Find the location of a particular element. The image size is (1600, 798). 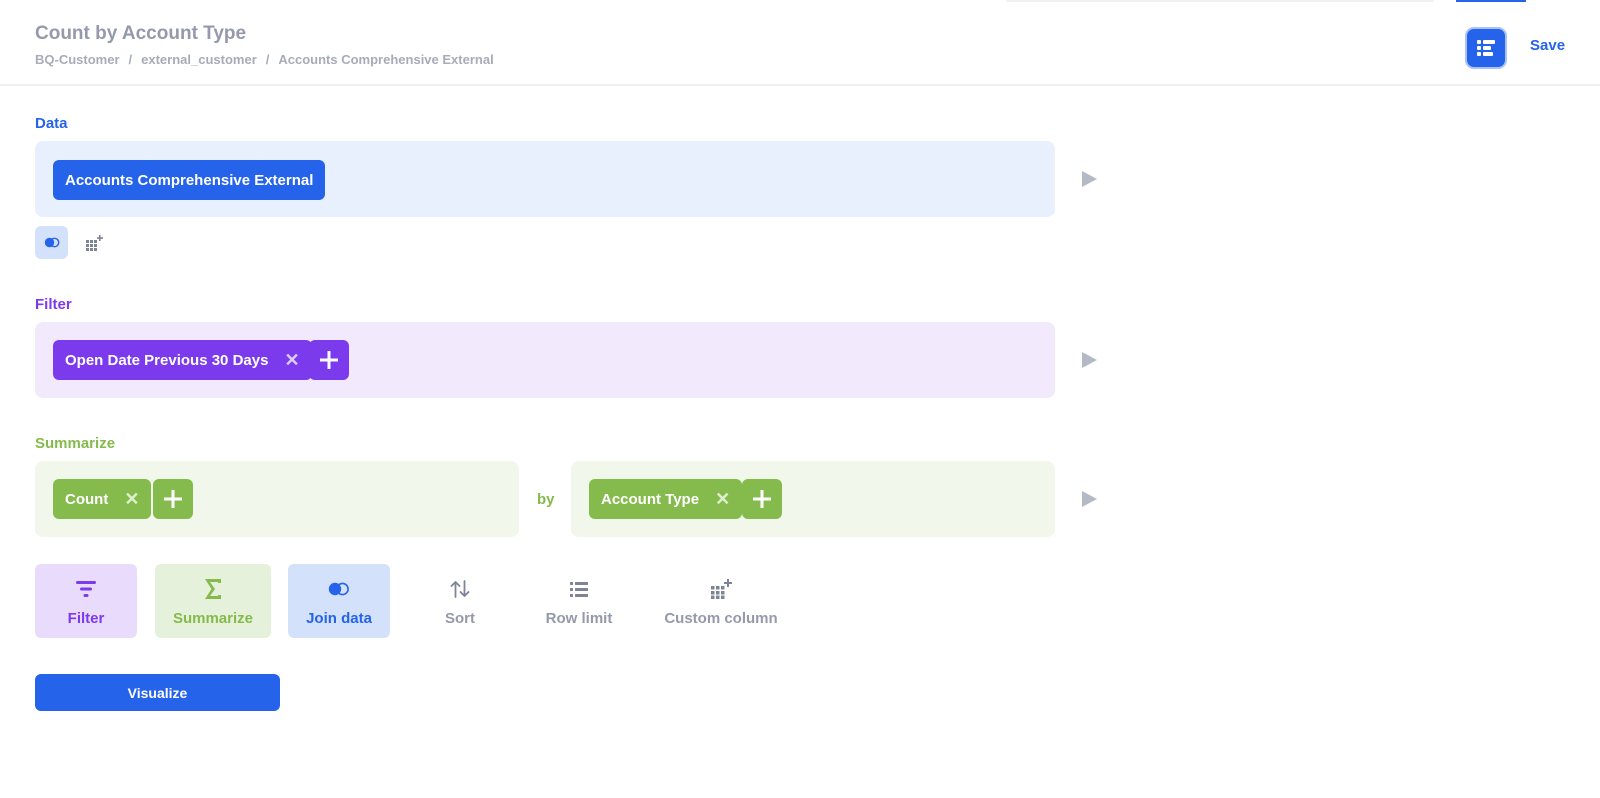

remove-breakout-icon: ✕ is located at coordinates (722, 499).